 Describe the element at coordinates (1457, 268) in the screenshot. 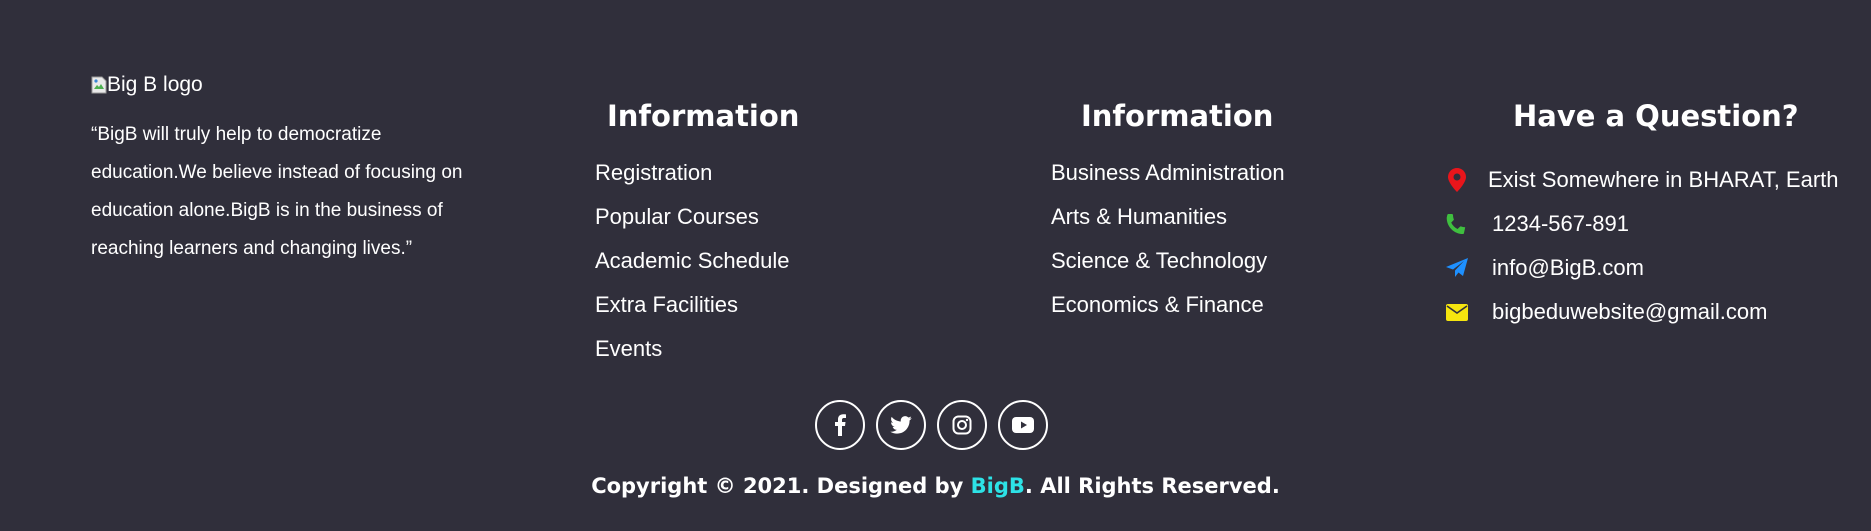

I see `paper-plane-icon` at that location.